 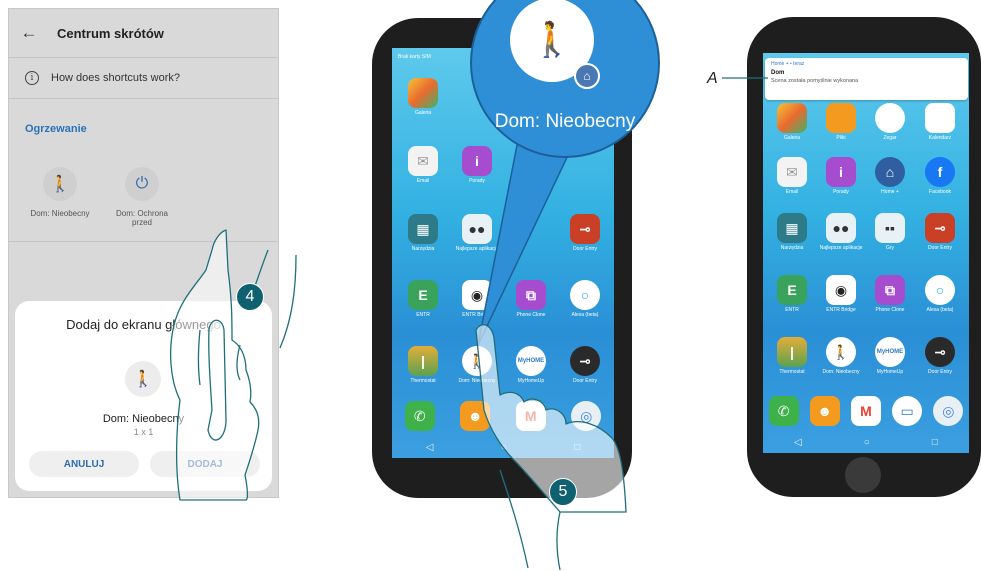 I want to click on status-bar: Brak karty SIM, so click(x=414, y=57).